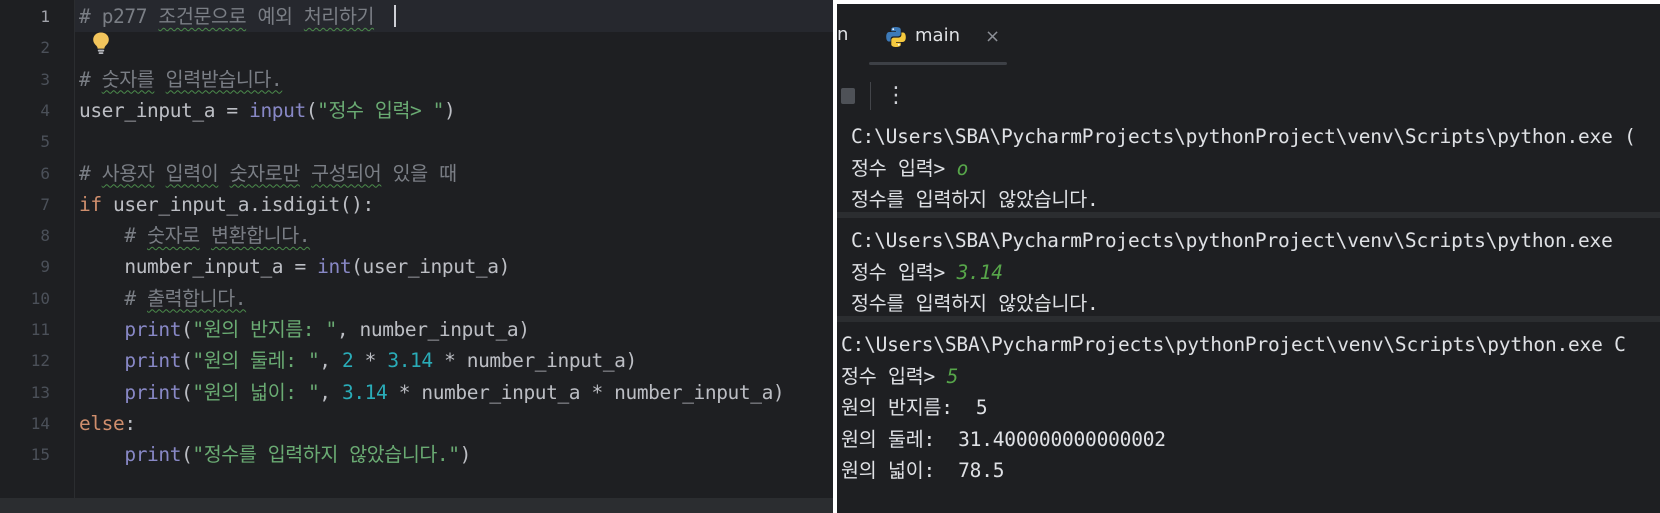 This screenshot has width=1660, height=513. I want to click on code-token-plain: *, so click(370, 361).